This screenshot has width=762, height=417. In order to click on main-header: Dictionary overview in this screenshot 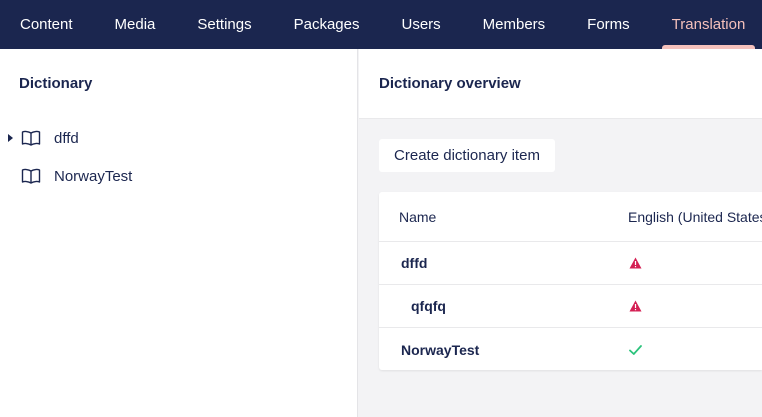, I will do `click(560, 84)`.